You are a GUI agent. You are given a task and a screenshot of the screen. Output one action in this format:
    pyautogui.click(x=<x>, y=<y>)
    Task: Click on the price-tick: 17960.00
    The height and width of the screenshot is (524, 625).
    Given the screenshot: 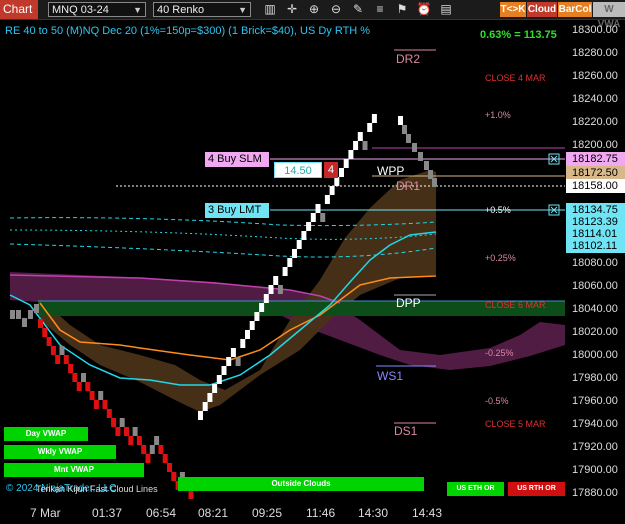 What is the action you would take?
    pyautogui.click(x=595, y=401)
    